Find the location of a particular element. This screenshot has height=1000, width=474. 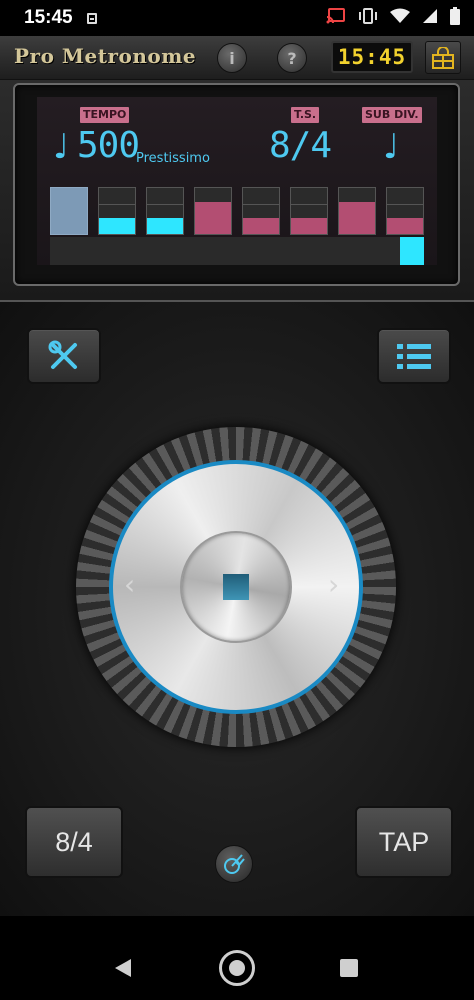

info-icon: i is located at coordinates (232, 58).